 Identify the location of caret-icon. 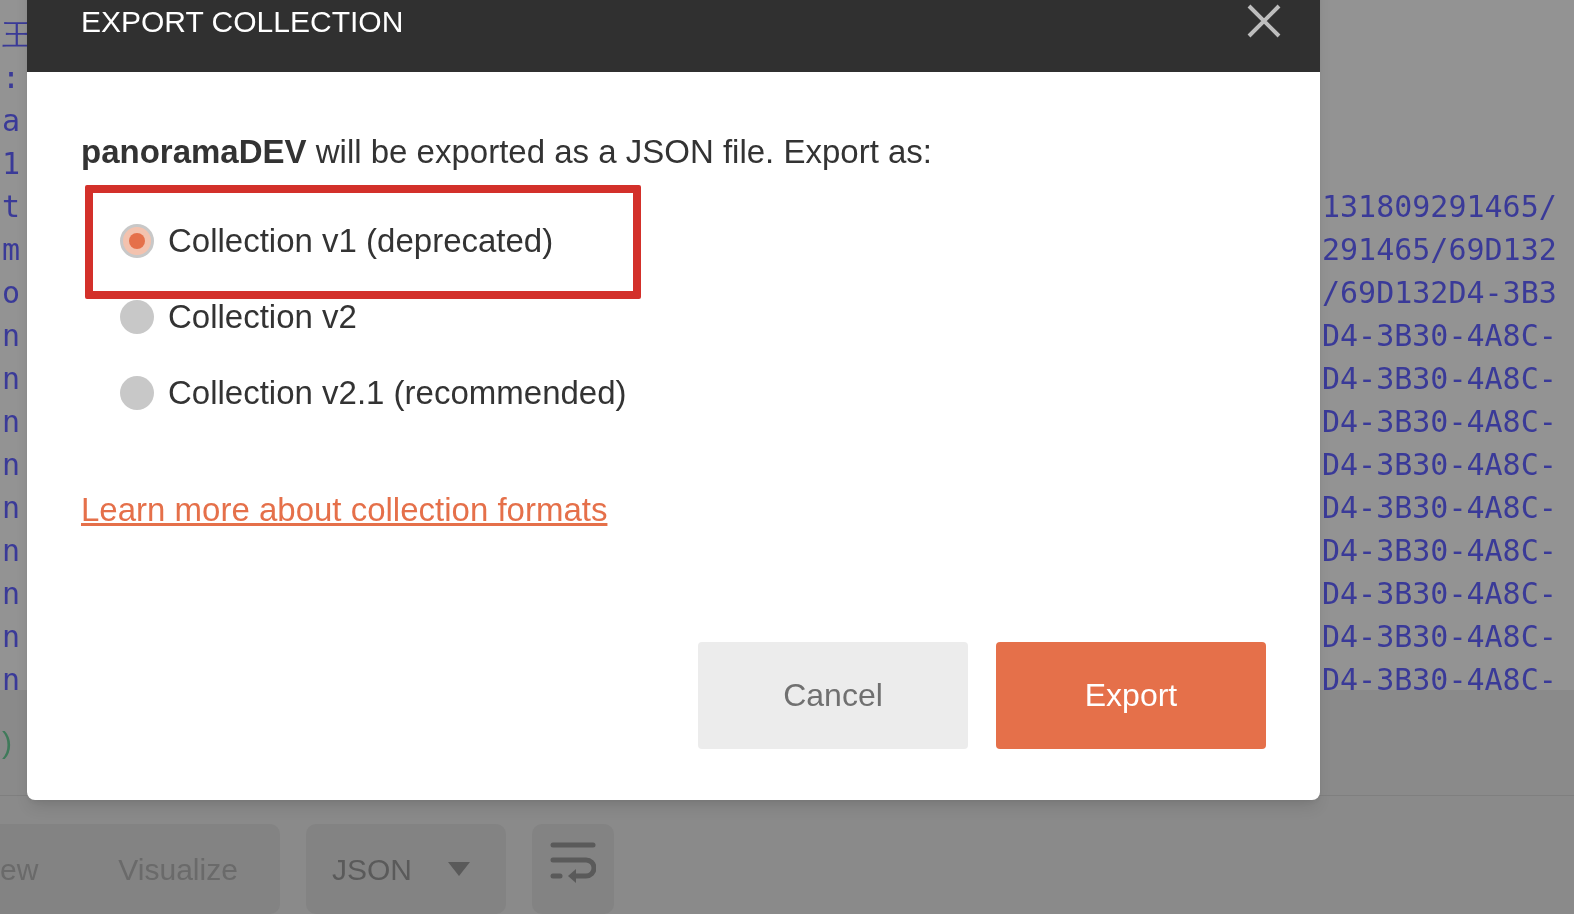
(459, 869).